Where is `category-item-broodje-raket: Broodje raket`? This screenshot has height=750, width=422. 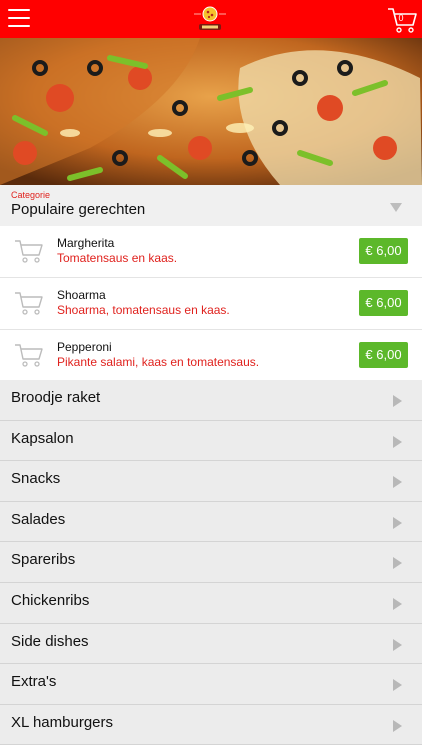
category-item-broodje-raket: Broodje raket is located at coordinates (211, 400).